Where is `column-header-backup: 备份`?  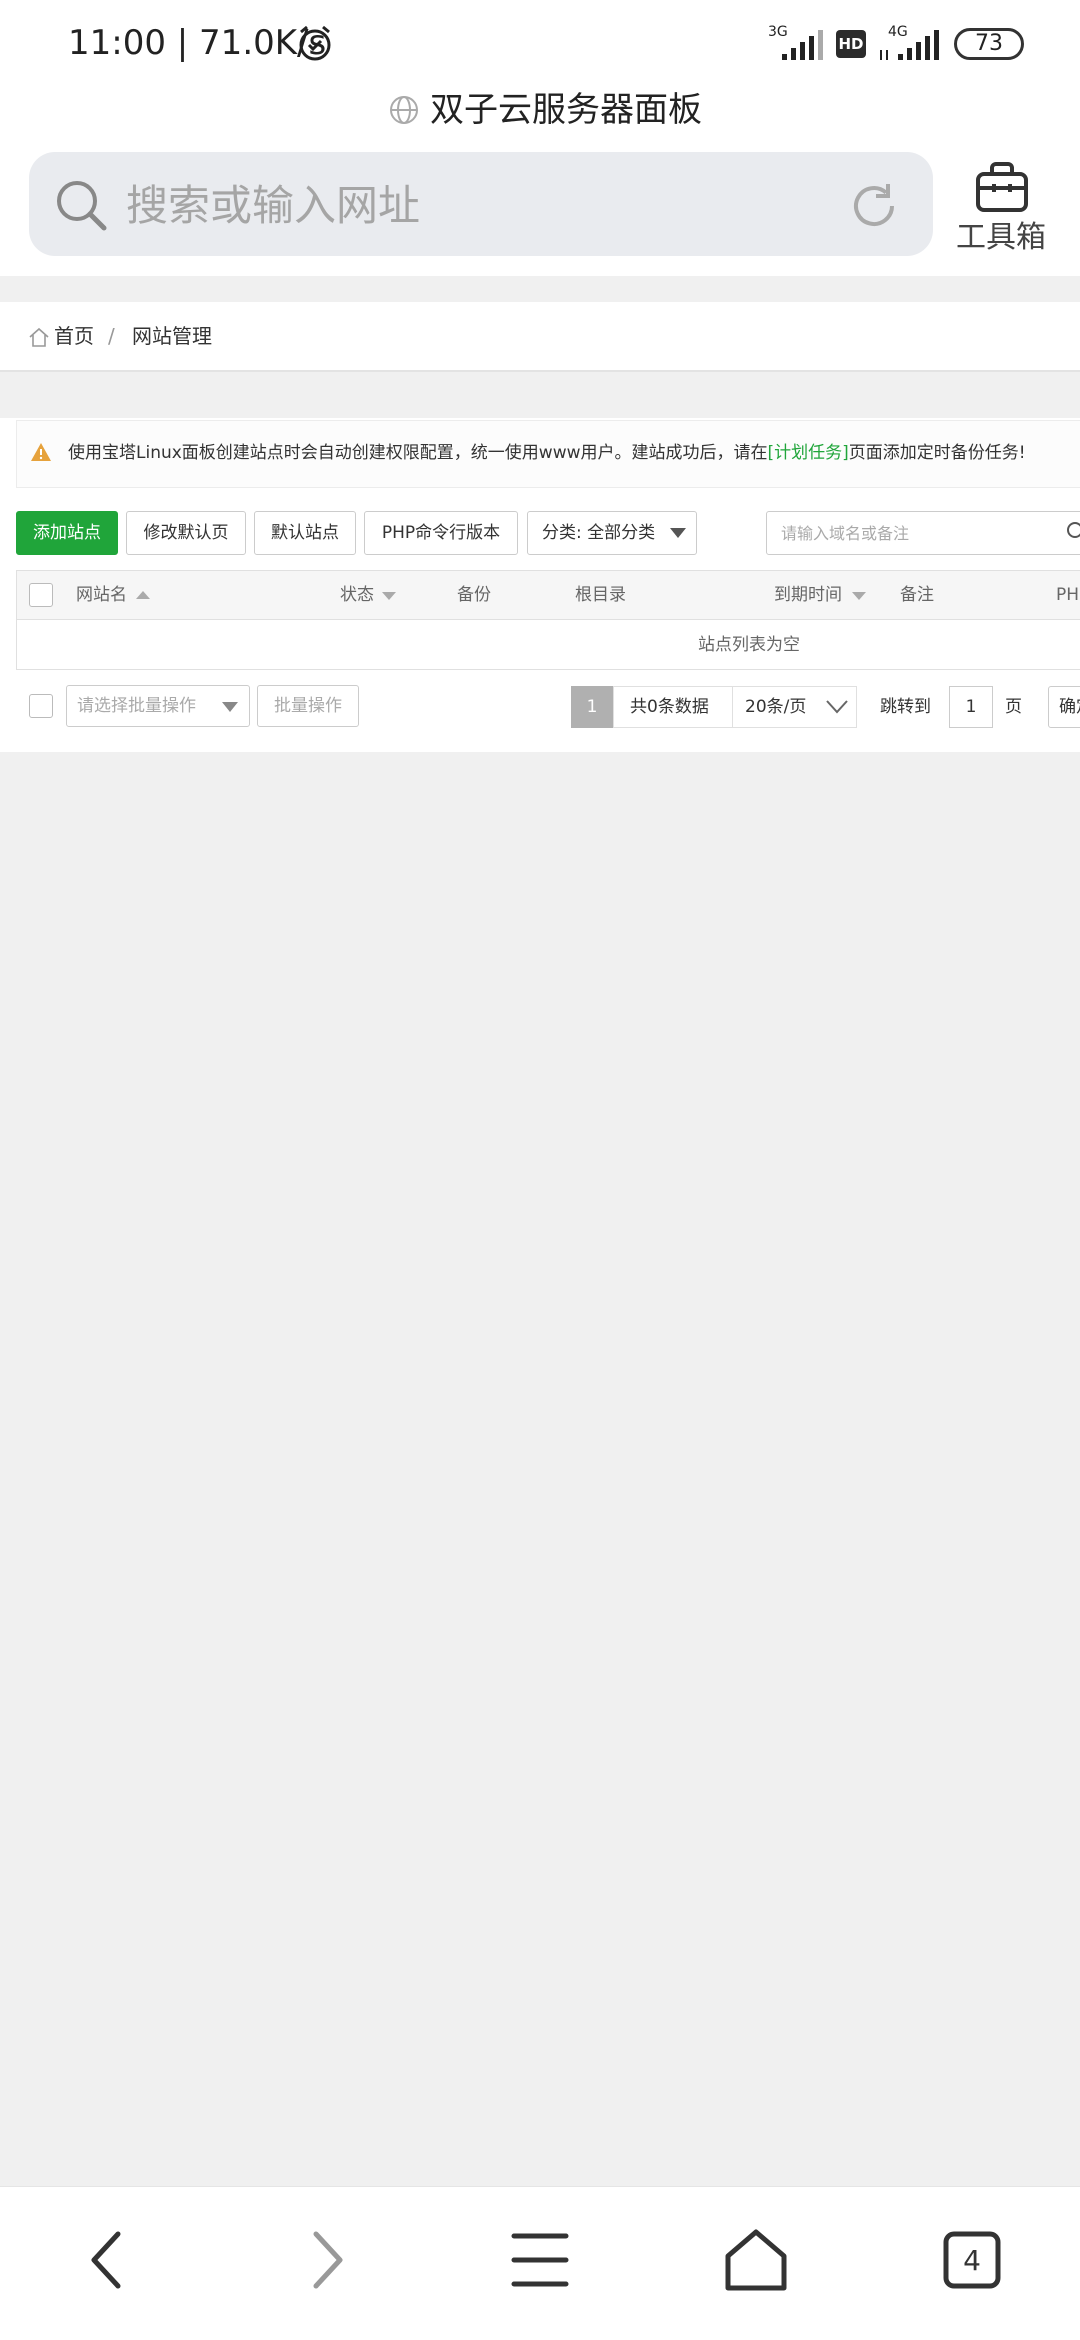
column-header-backup: 备份 is located at coordinates (474, 595).